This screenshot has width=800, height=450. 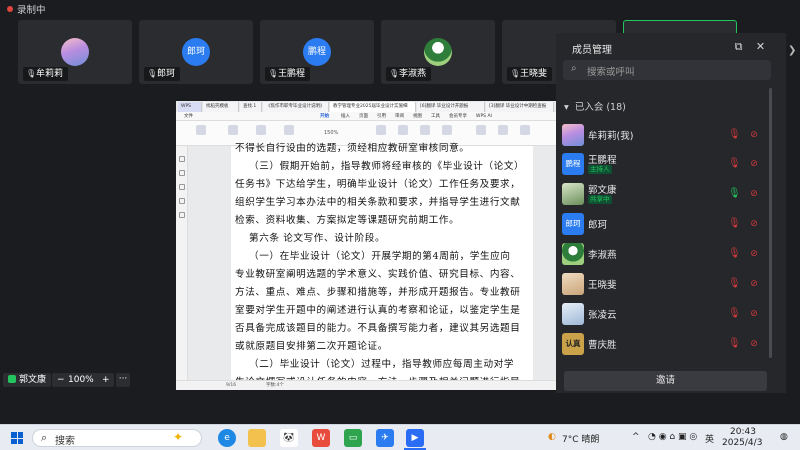 What do you see at coordinates (451, 110) in the screenshot?
I see `tab-doc-3: [6]翻译 毕业设计开题报告.docx` at bounding box center [451, 110].